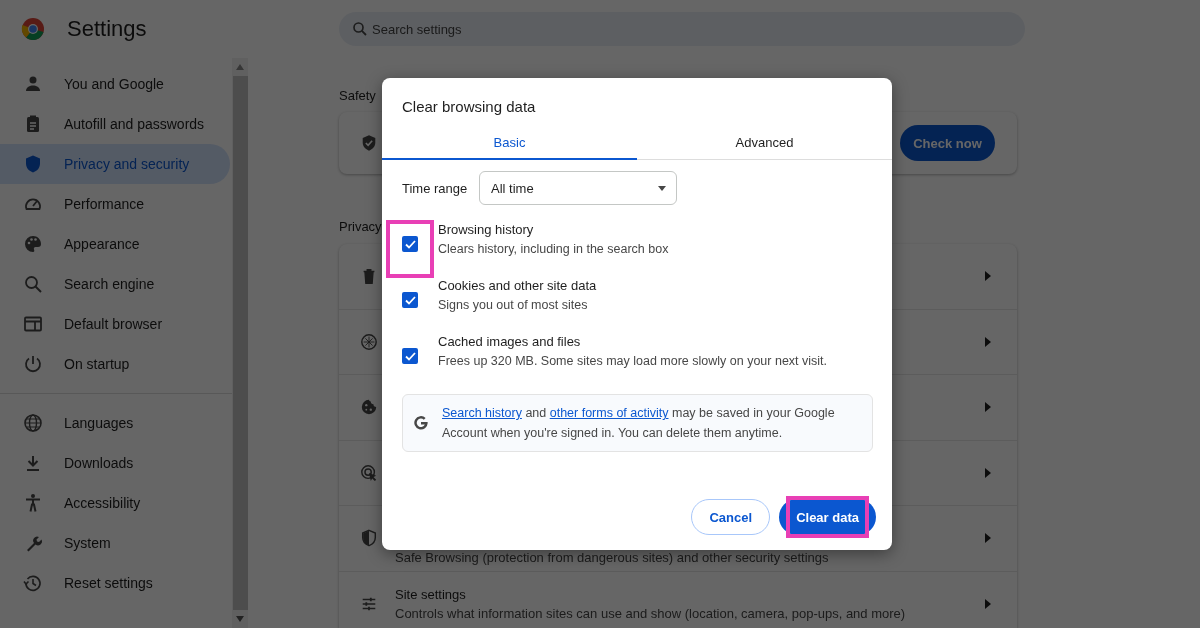 The width and height of the screenshot is (1200, 628). What do you see at coordinates (369, 143) in the screenshot?
I see `shield-check-icon` at bounding box center [369, 143].